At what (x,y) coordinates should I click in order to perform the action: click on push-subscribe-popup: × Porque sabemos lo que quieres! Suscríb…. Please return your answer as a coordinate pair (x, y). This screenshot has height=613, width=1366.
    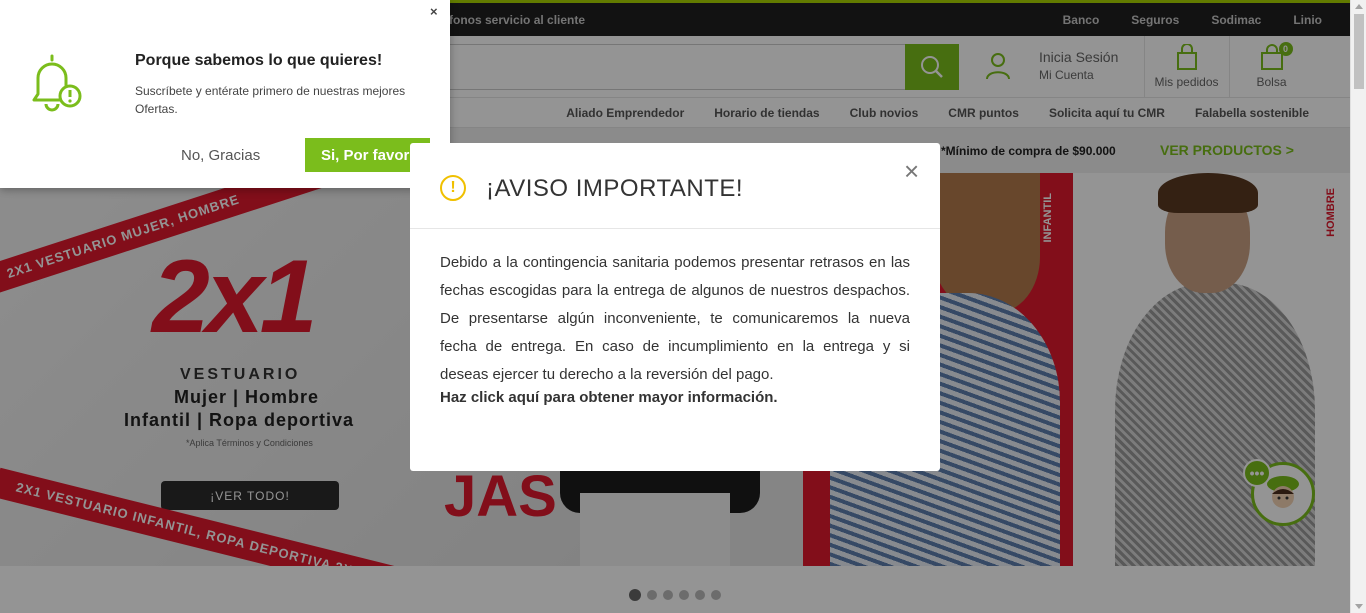
    Looking at the image, I should click on (225, 94).